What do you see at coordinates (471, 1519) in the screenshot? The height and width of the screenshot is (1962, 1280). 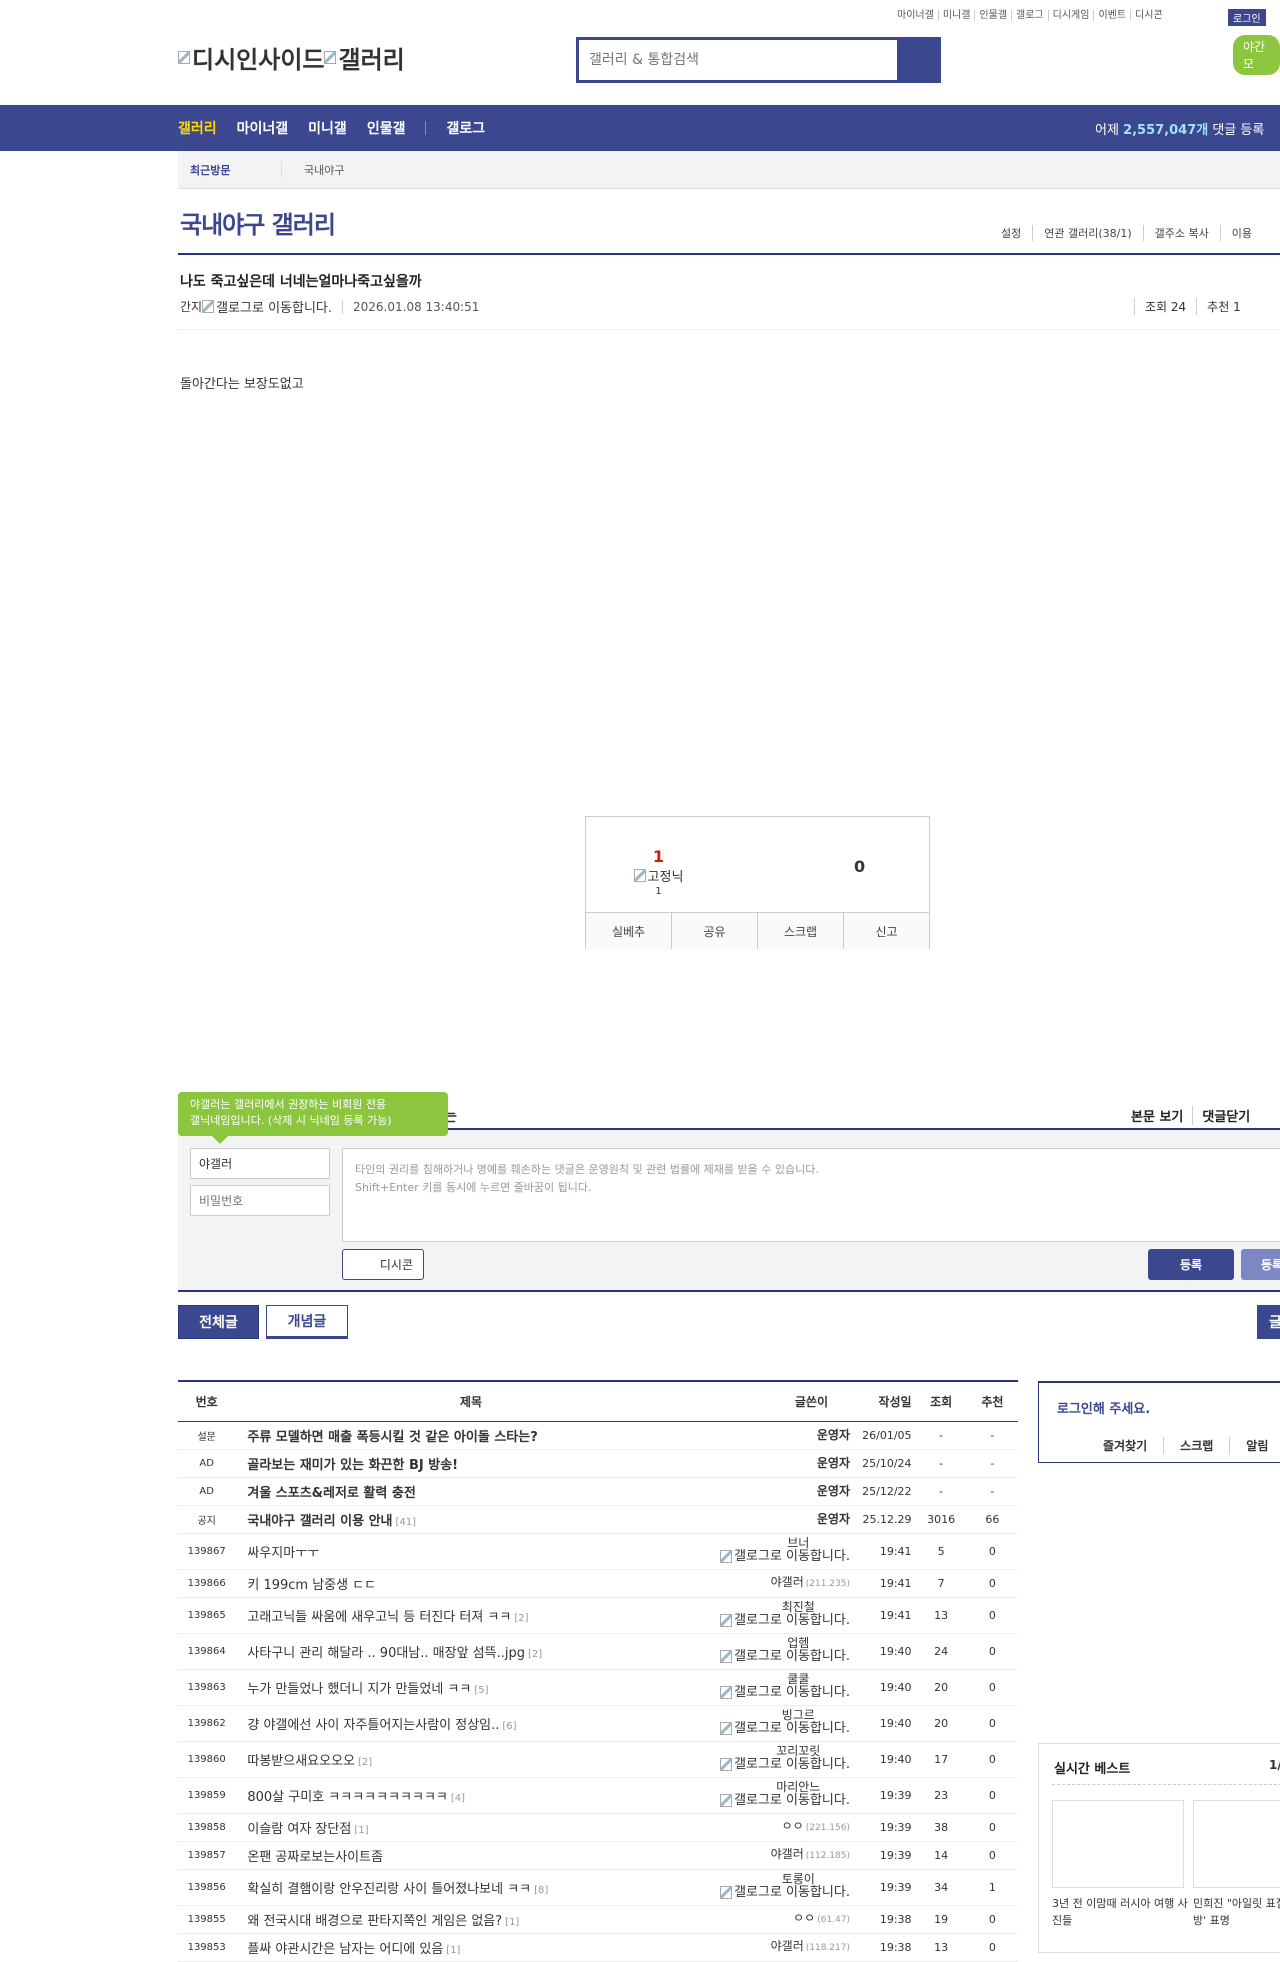 I see `row-title-cell: 국내야구 갤러리 이용 안내 [41]` at bounding box center [471, 1519].